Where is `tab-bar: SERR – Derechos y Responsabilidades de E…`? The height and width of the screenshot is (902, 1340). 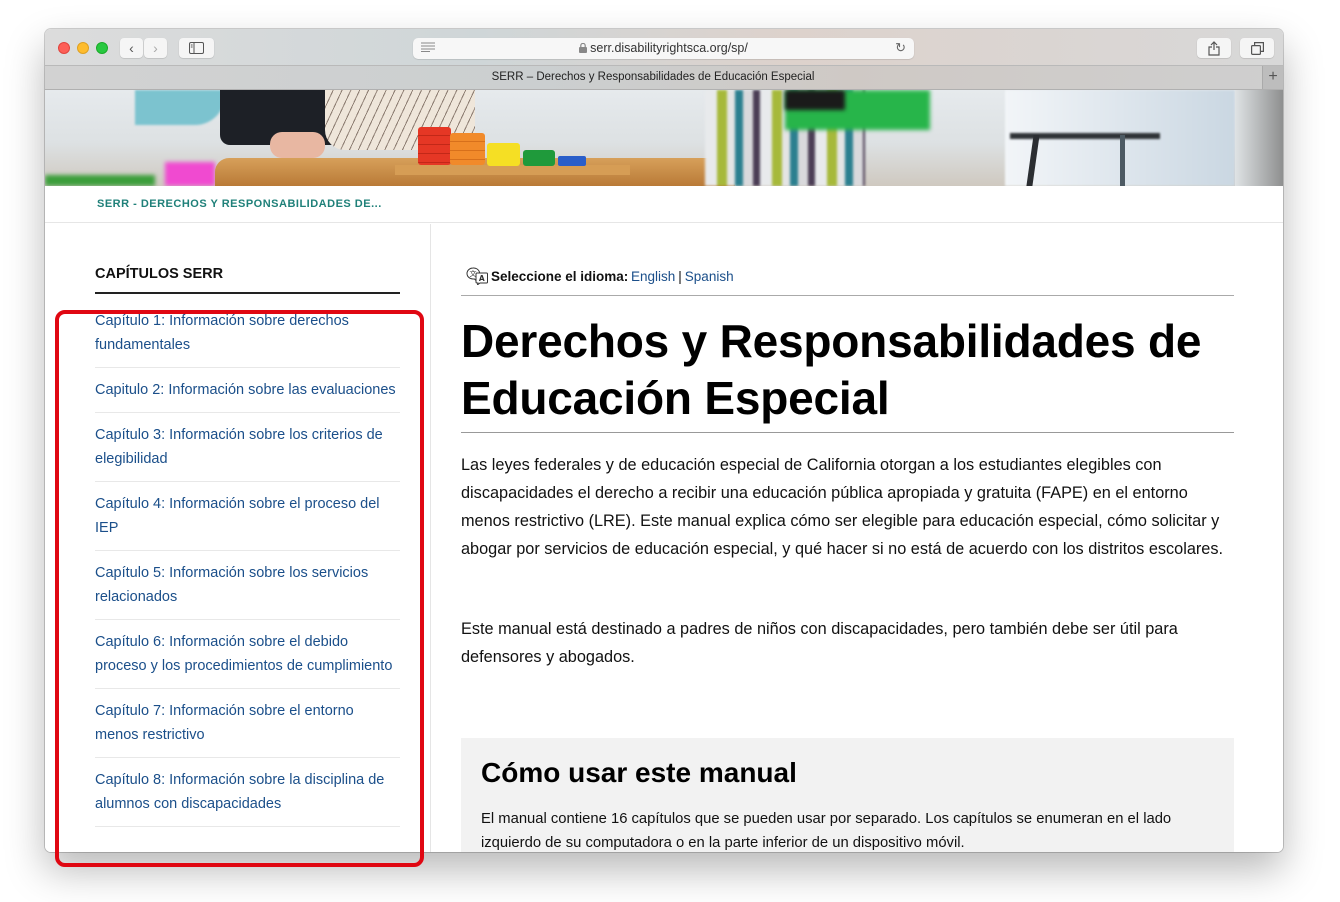 tab-bar: SERR – Derechos y Responsabilidades de E… is located at coordinates (664, 78).